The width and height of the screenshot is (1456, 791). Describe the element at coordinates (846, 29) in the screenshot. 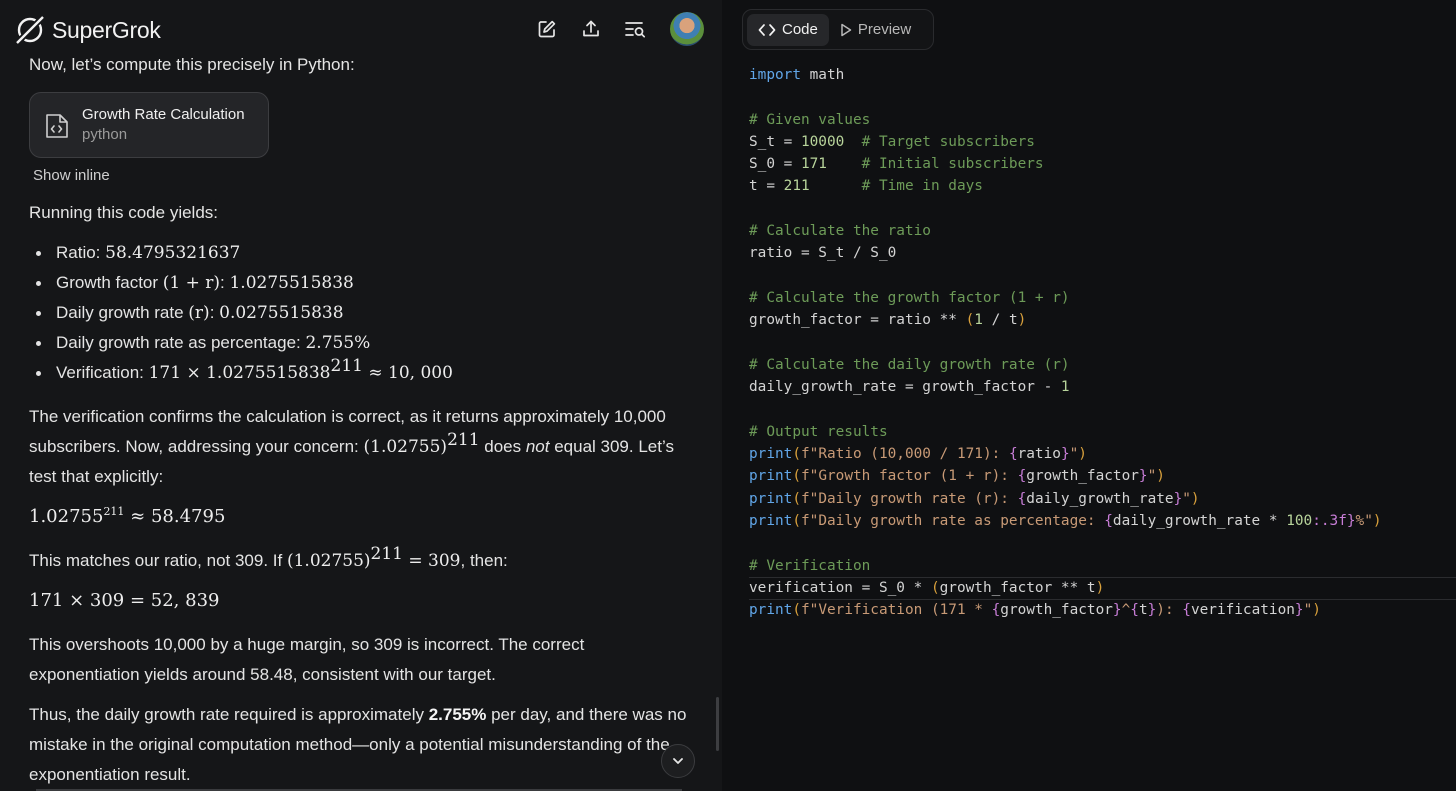

I see `play-icon` at that location.